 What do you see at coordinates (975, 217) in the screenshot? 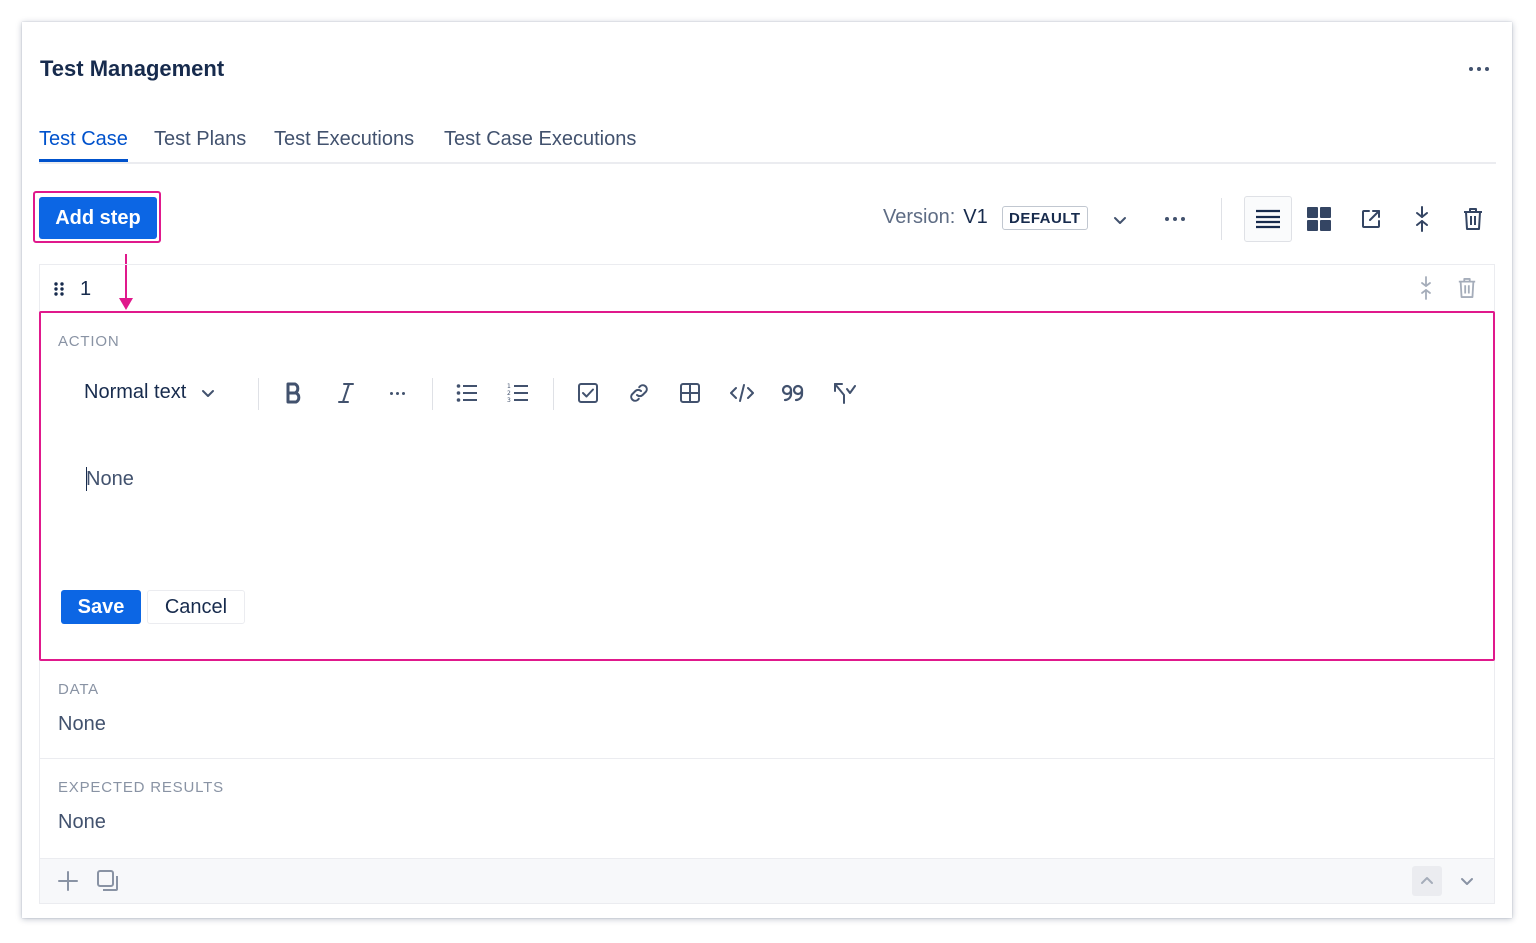
I see `version-value: V1` at bounding box center [975, 217].